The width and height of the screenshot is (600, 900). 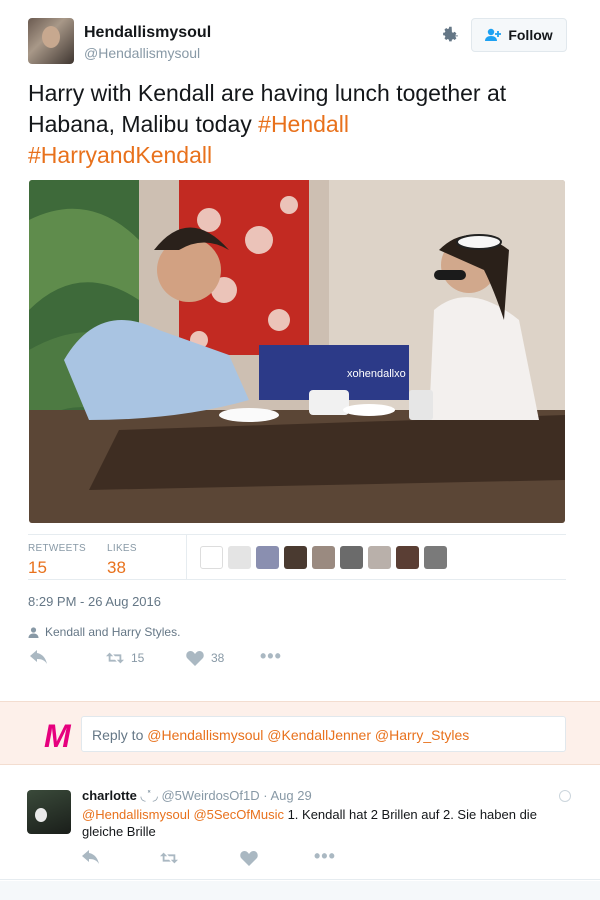 I want to click on follow-button: Follow, so click(x=519, y=35).